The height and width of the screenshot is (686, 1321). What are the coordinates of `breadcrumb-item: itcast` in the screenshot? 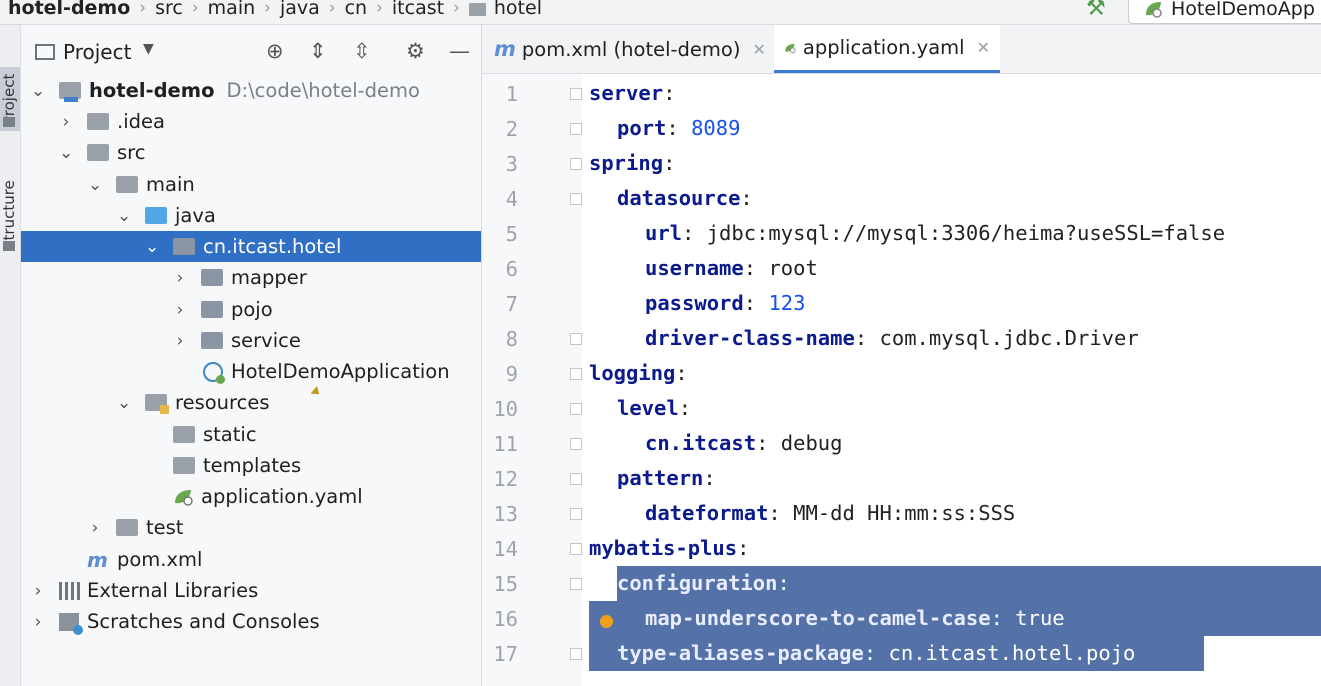 It's located at (418, 9).